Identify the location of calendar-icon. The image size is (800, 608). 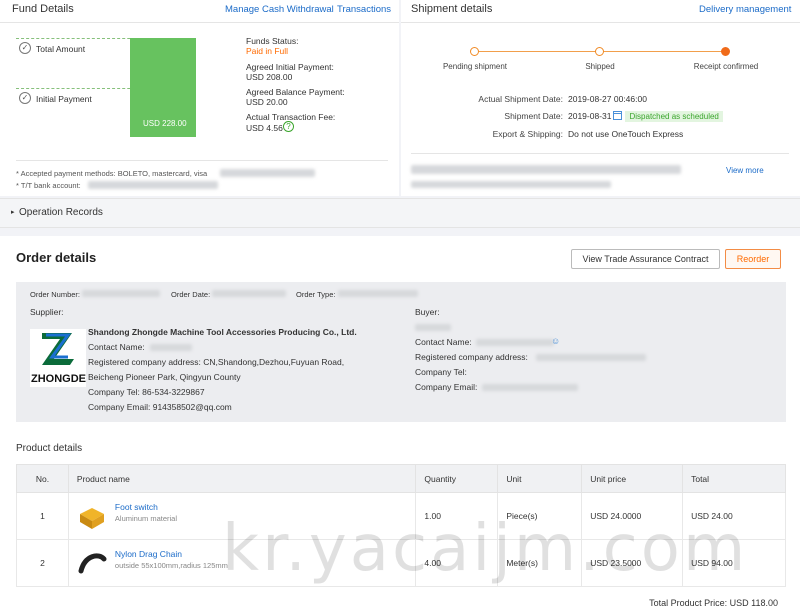
(618, 115).